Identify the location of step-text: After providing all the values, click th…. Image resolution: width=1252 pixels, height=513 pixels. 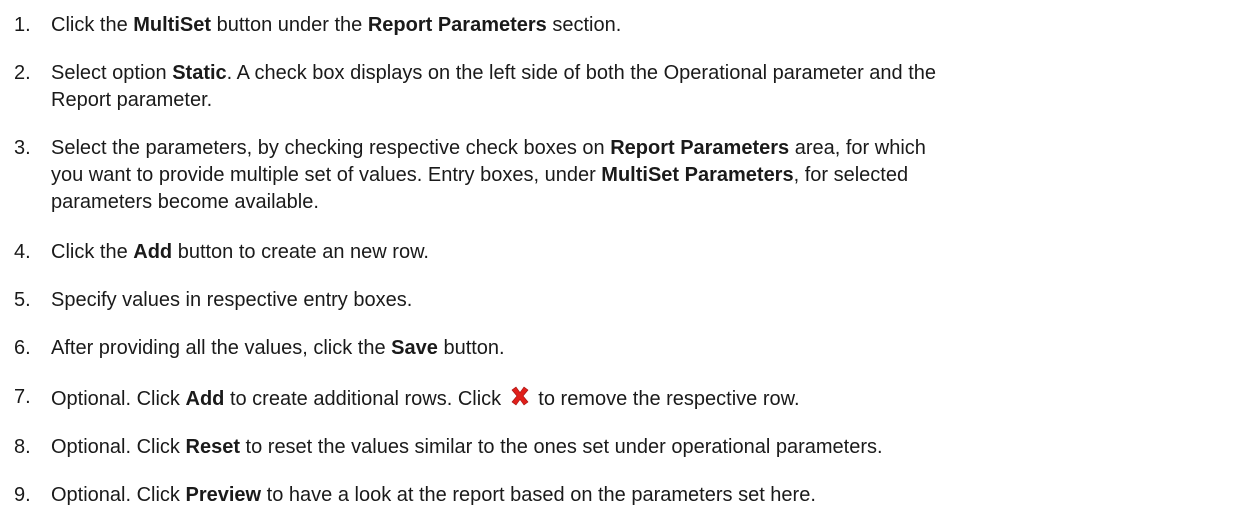
(221, 348).